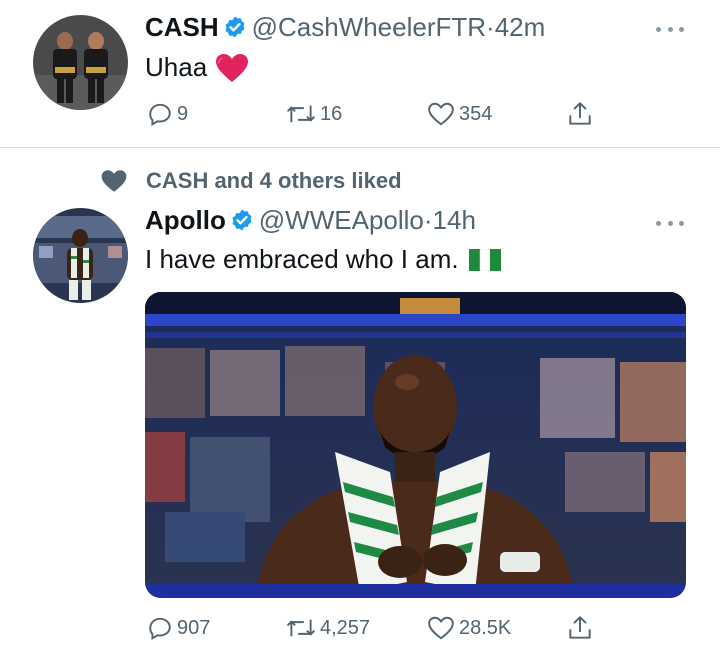  What do you see at coordinates (183, 113) in the screenshot?
I see `tweet1-reply-count: 9` at bounding box center [183, 113].